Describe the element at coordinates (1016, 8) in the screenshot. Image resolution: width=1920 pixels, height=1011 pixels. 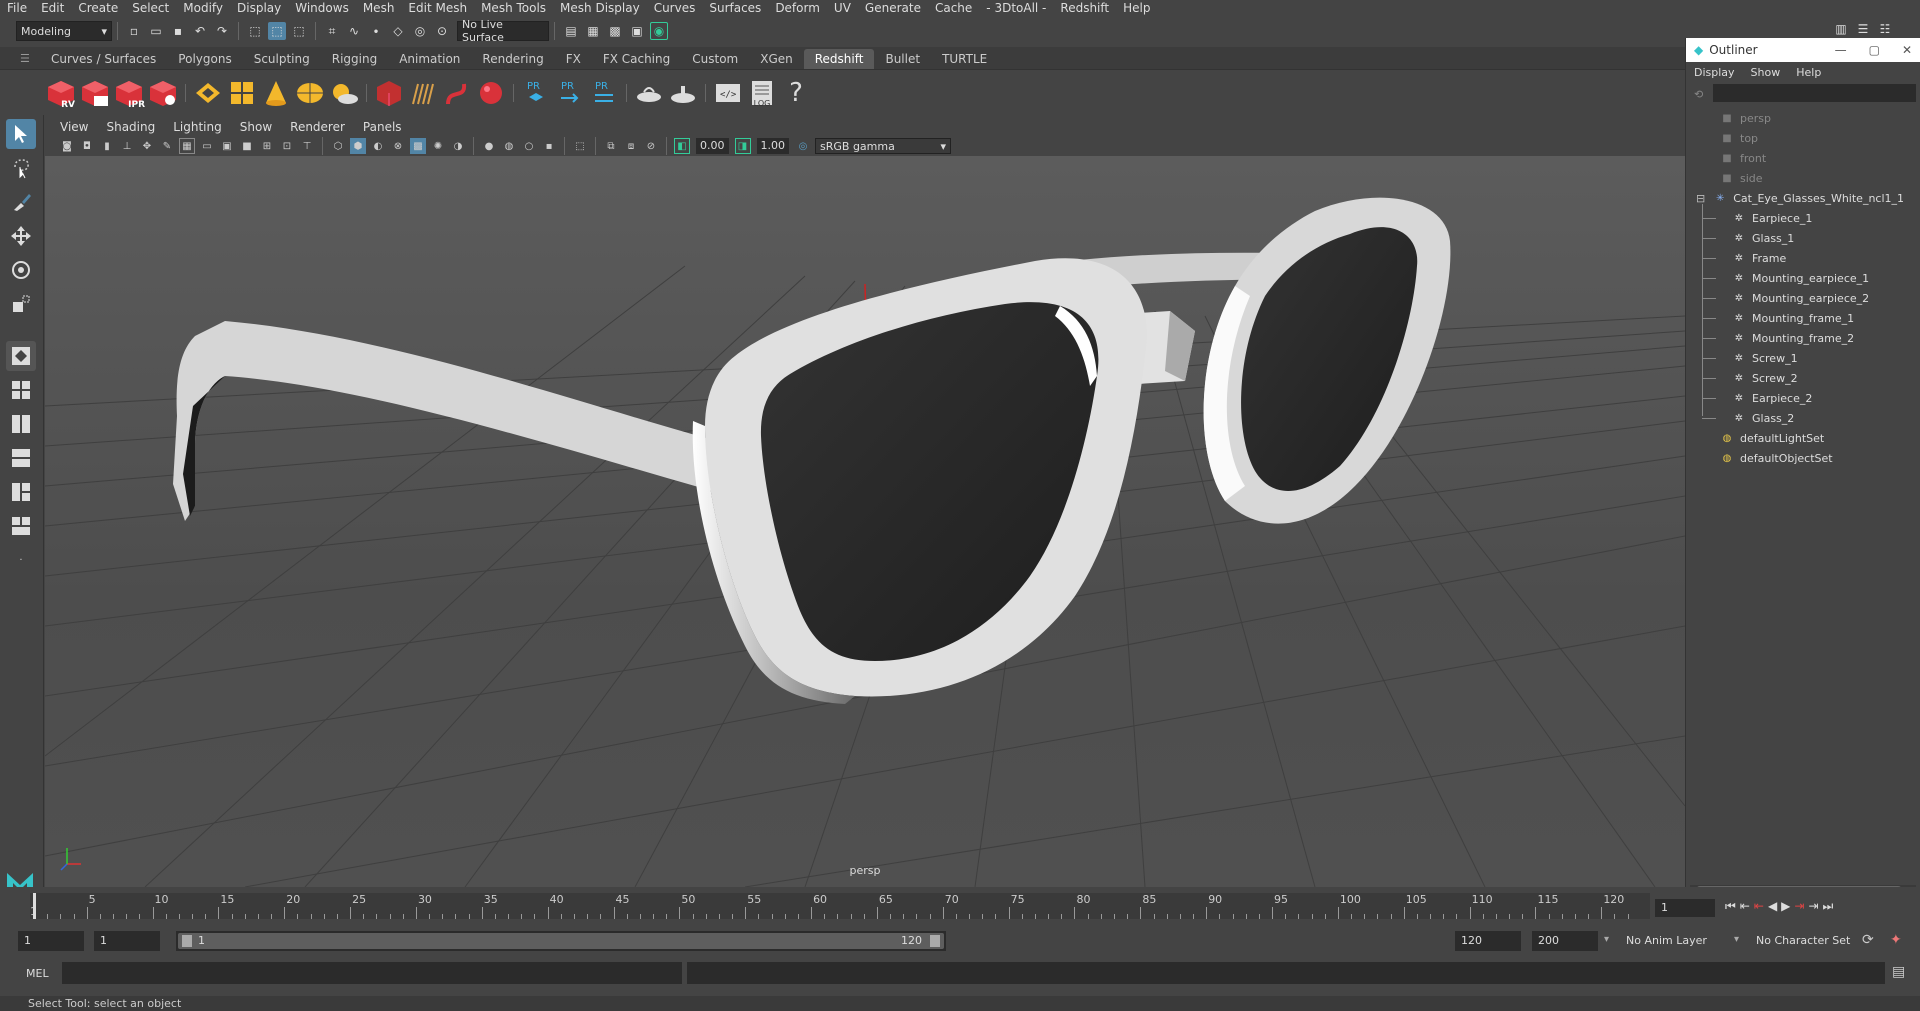
I see `menu-3dtoall: - 3DtoAll -` at that location.